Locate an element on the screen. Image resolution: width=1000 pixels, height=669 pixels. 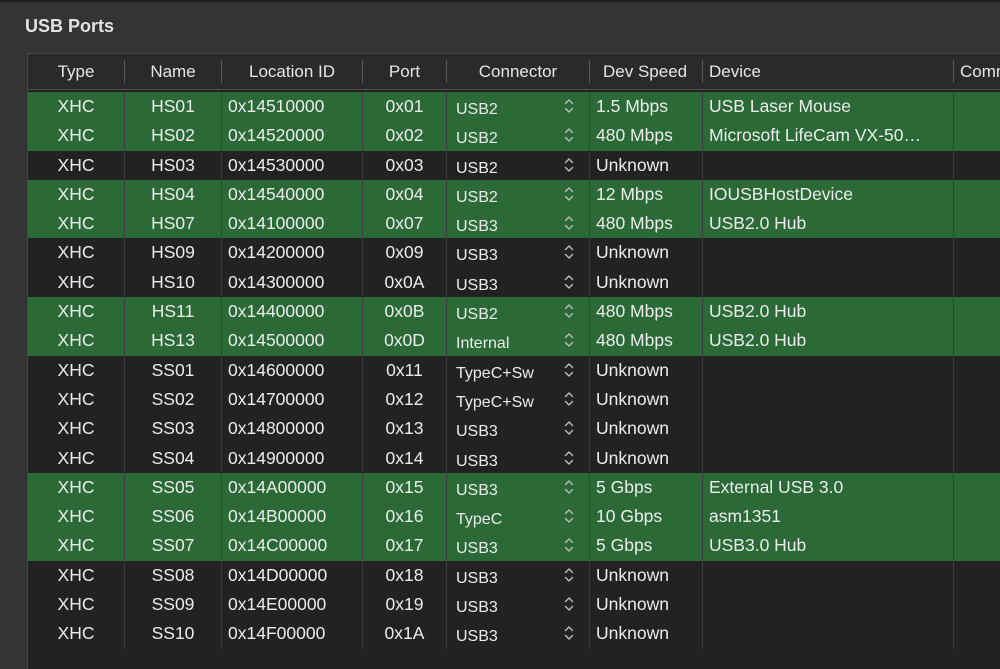
table-row: XHC SS06 0x14B00000 0x16 TypeC 10 Gbps asm1351 is located at coordinates (514, 518).